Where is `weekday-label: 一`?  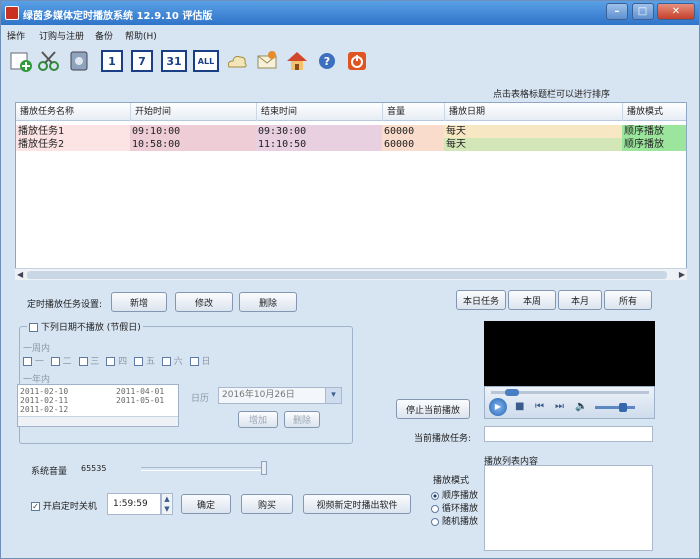
weekday-label: 一 is located at coordinates (39, 362).